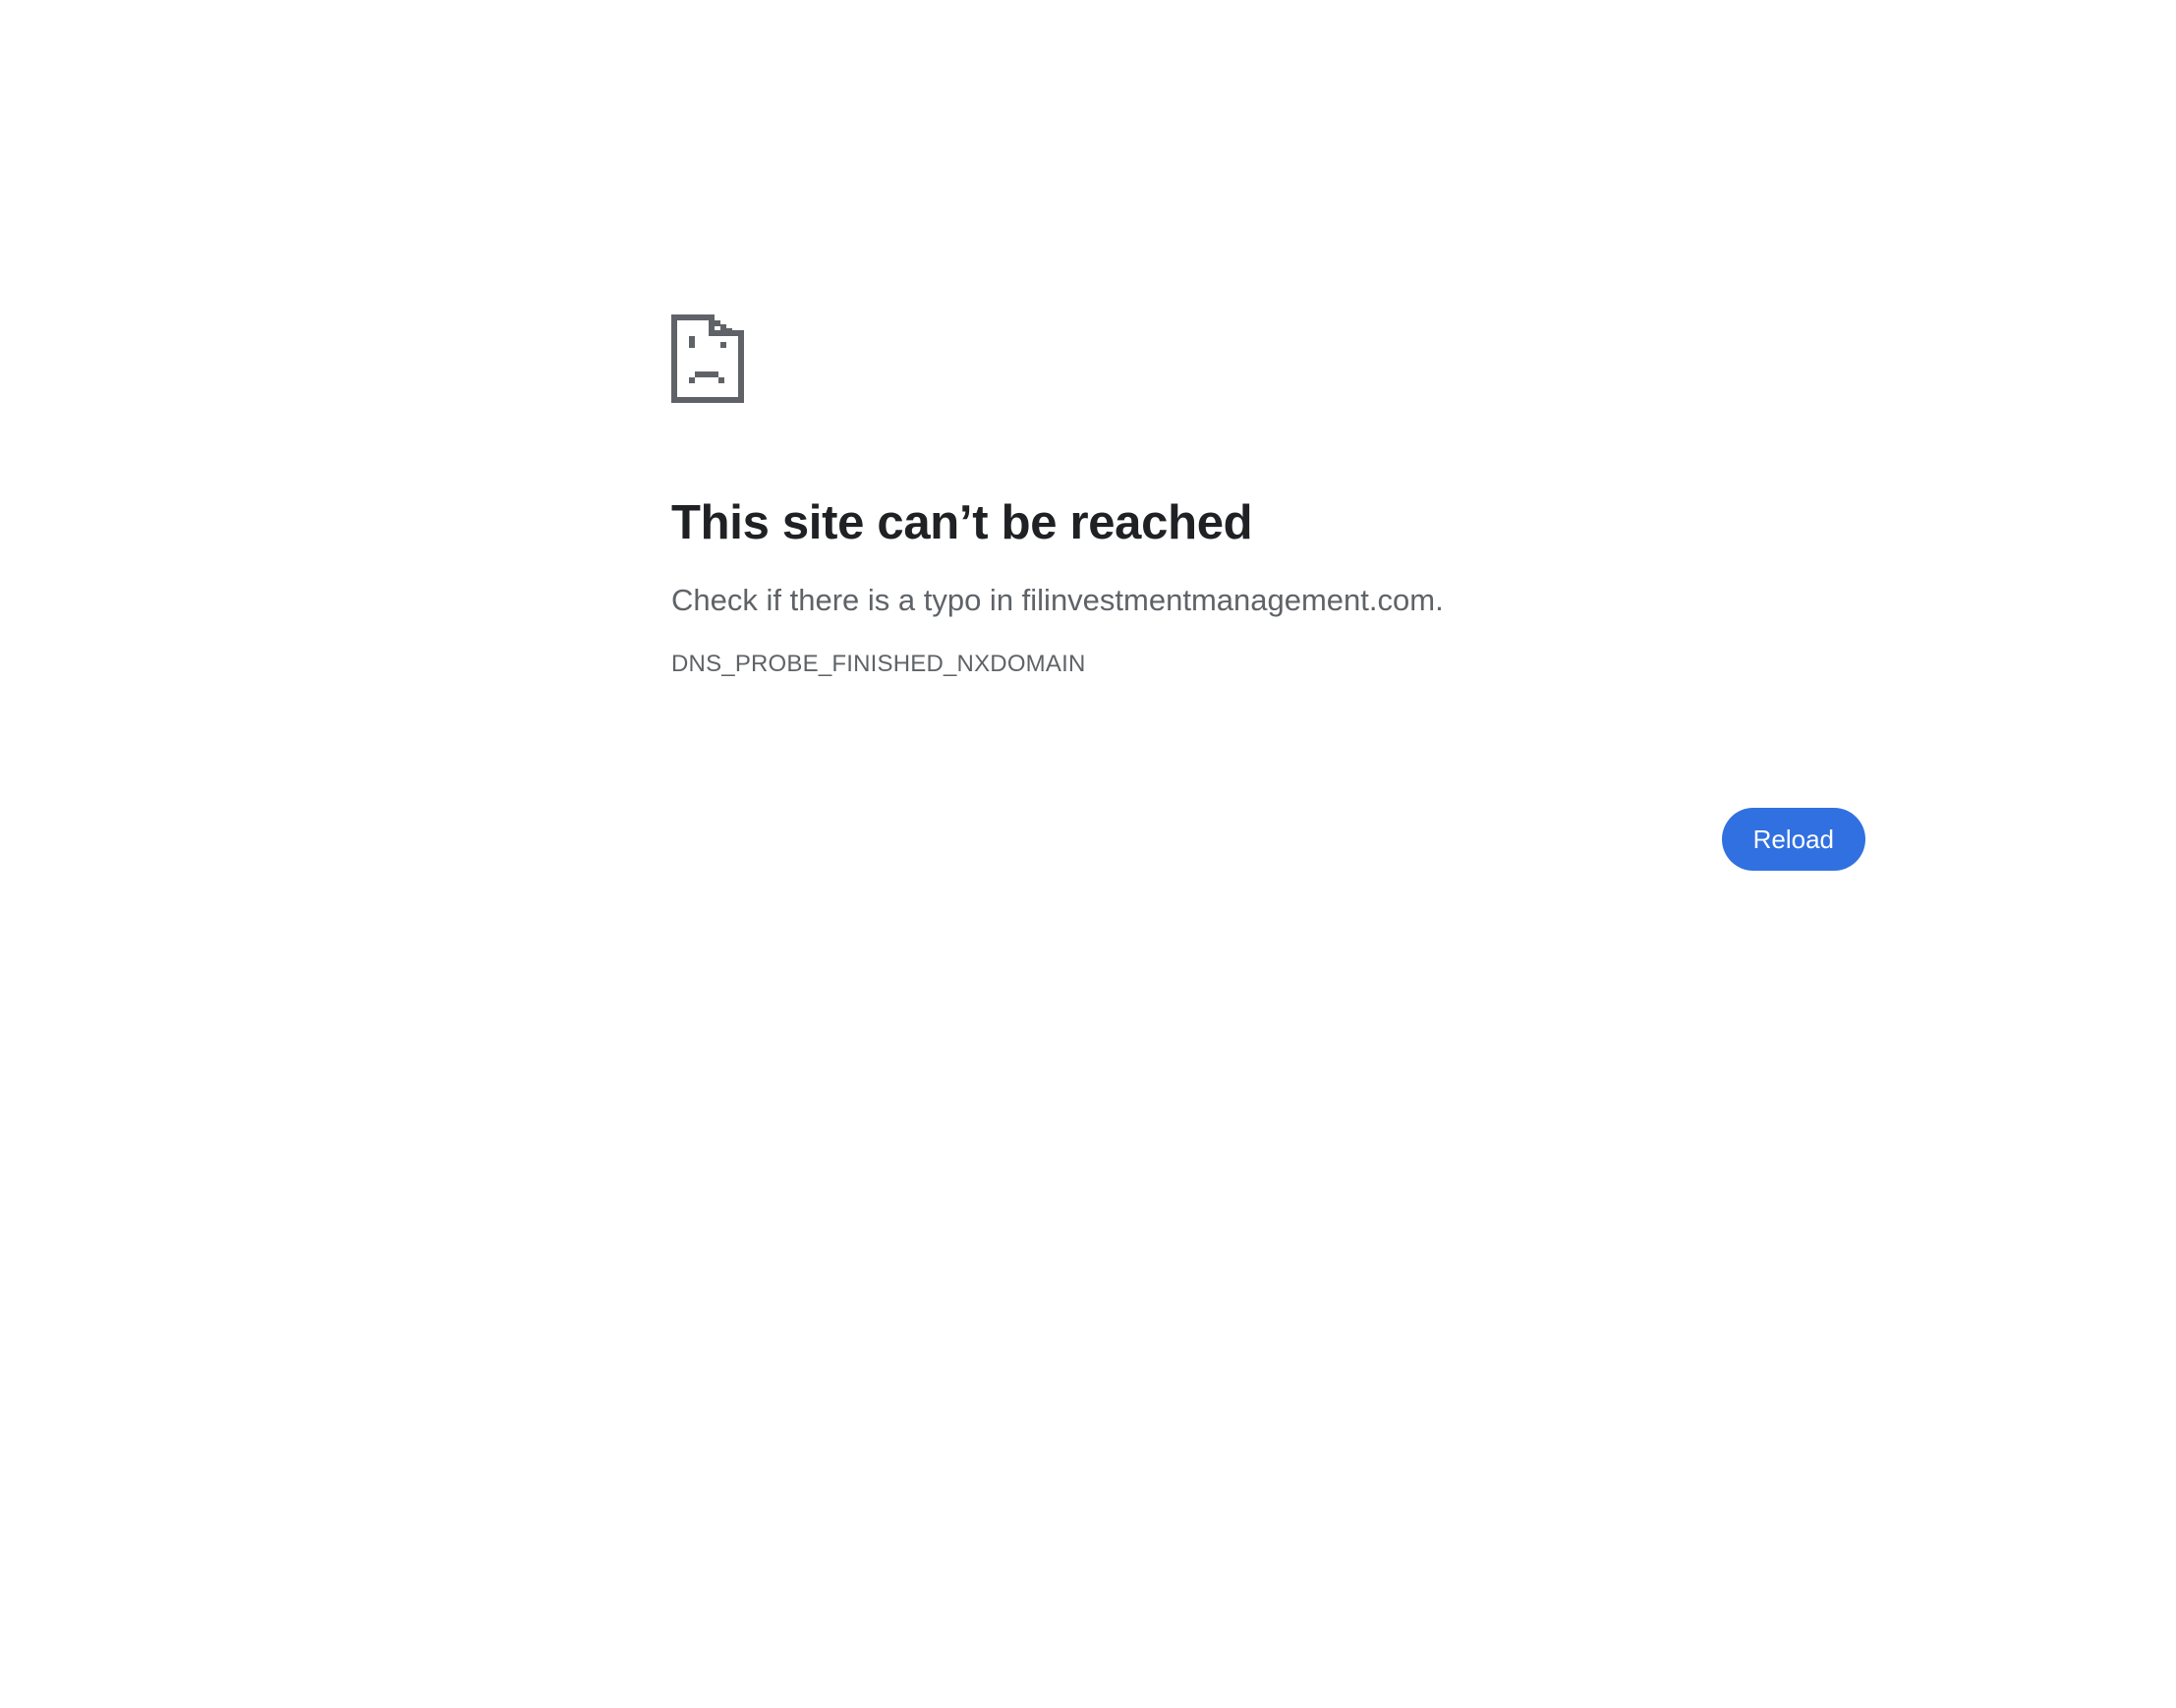 This screenshot has width=2176, height=1708. Describe the element at coordinates (707, 358) in the screenshot. I see `sad-document-icon` at that location.